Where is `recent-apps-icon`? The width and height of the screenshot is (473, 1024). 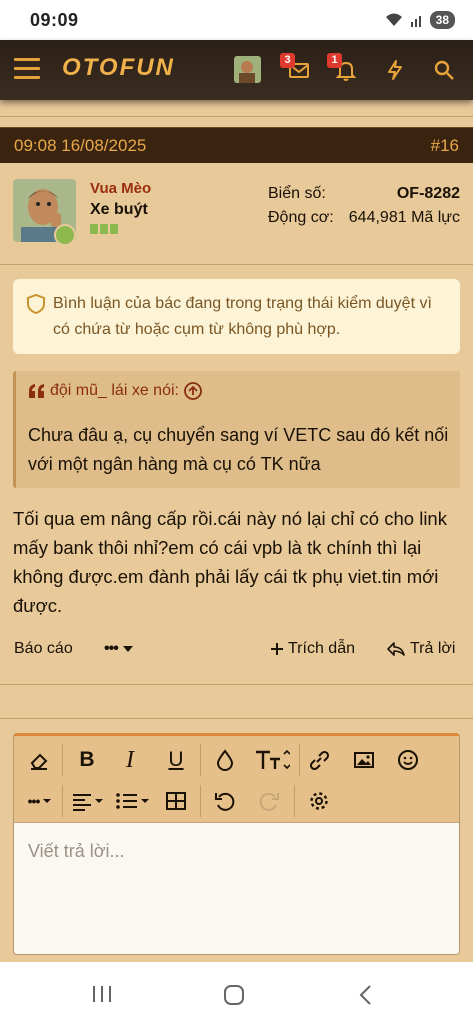 recent-apps-icon is located at coordinates (102, 994).